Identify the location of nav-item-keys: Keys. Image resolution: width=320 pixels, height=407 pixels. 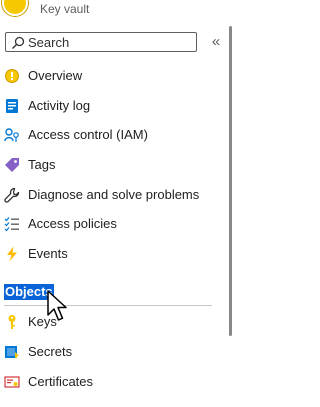
(109, 322).